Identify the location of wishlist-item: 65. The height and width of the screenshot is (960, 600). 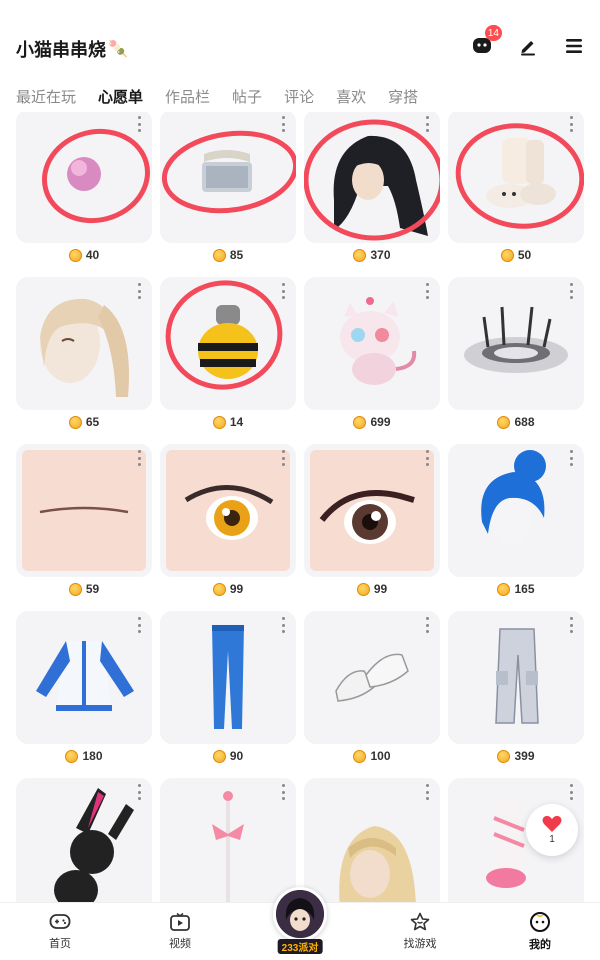
(84, 360).